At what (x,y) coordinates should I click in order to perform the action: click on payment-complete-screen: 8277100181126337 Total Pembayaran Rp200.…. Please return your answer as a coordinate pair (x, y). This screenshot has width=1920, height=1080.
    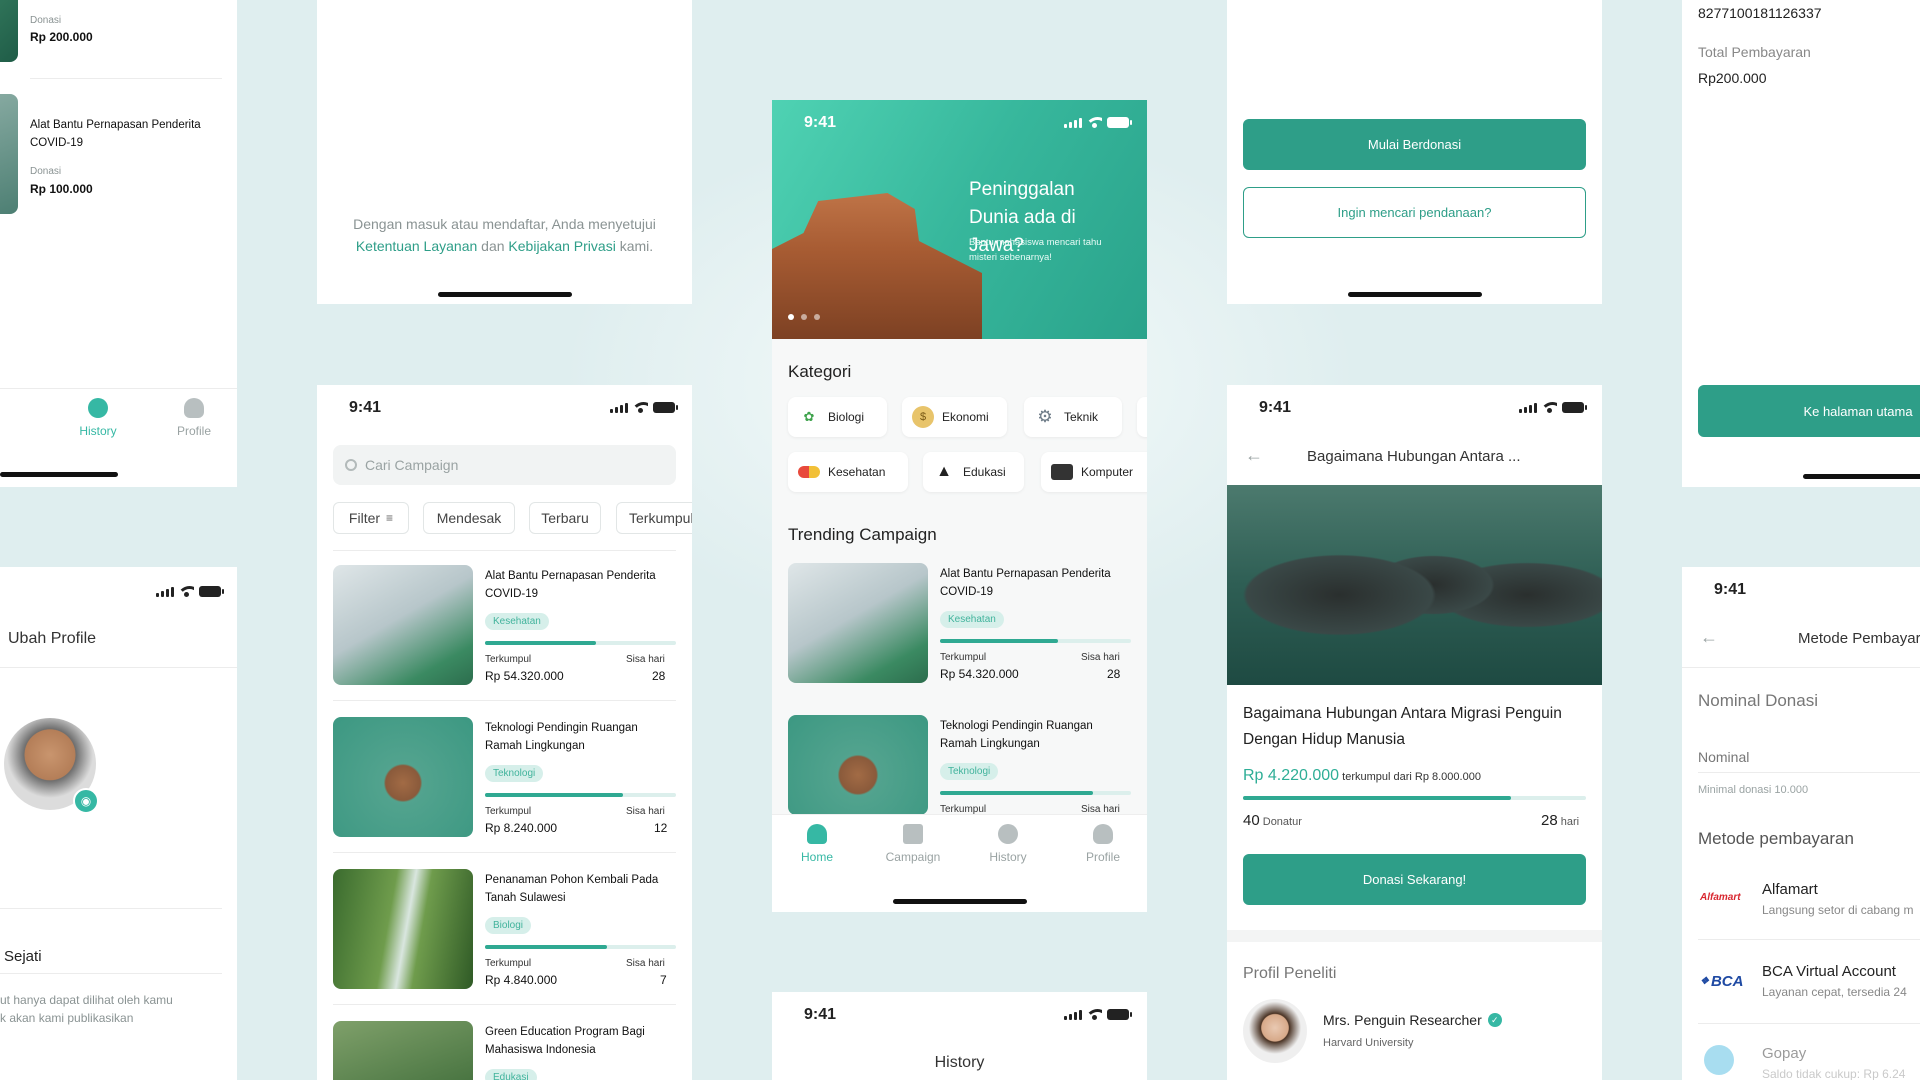
    Looking at the image, I should click on (1801, 243).